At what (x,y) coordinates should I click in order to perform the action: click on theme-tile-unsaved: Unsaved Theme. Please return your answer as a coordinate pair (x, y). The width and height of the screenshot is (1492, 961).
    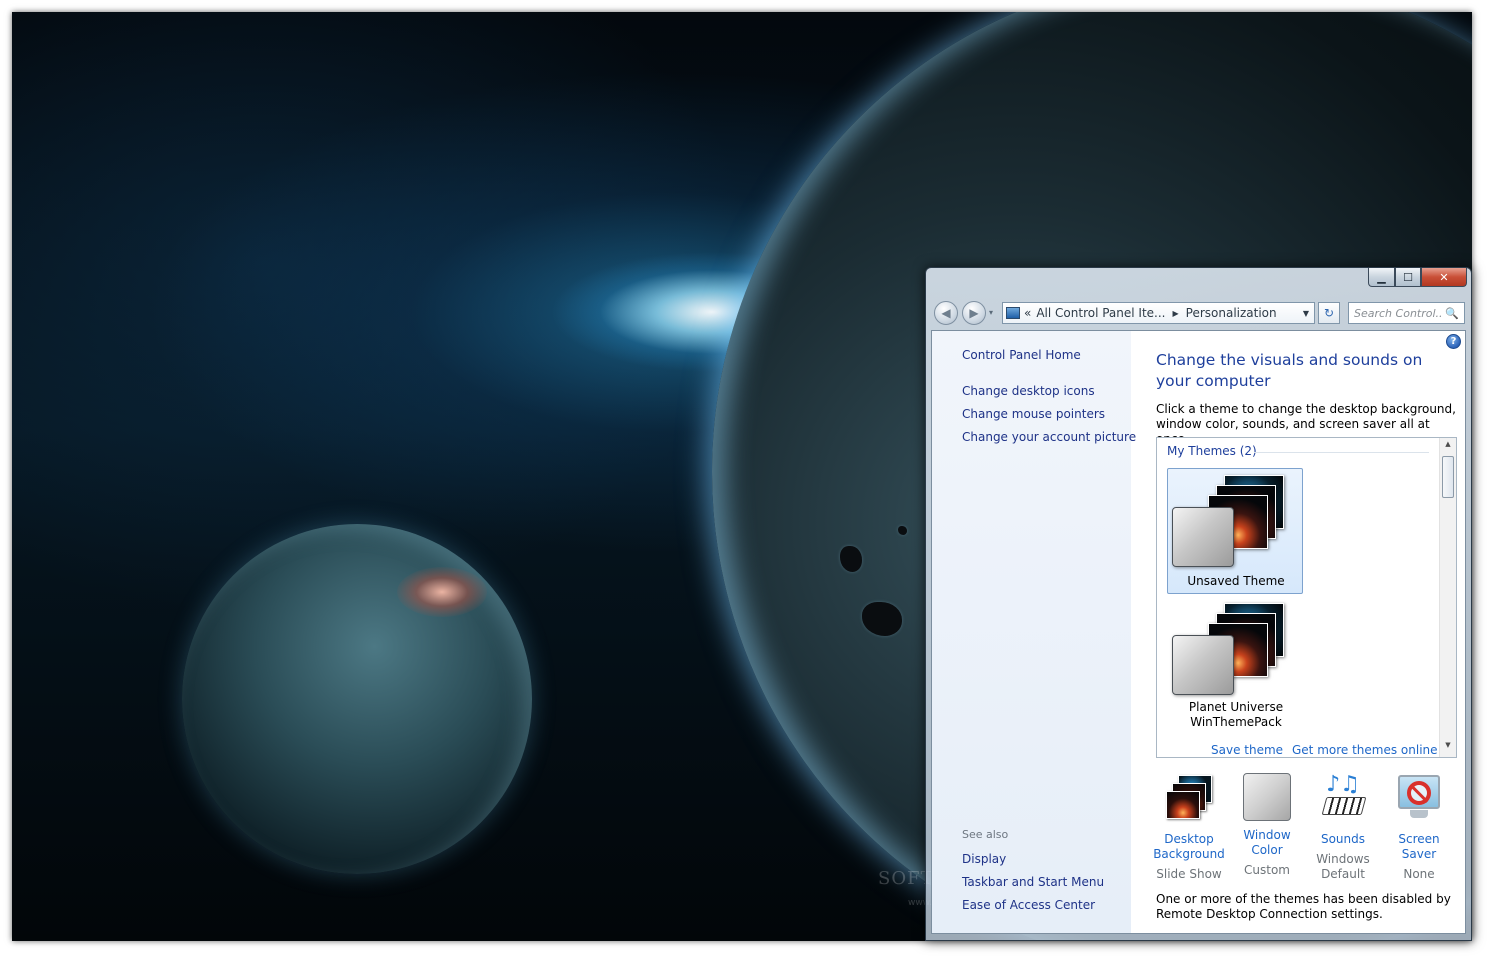
    Looking at the image, I should click on (1235, 531).